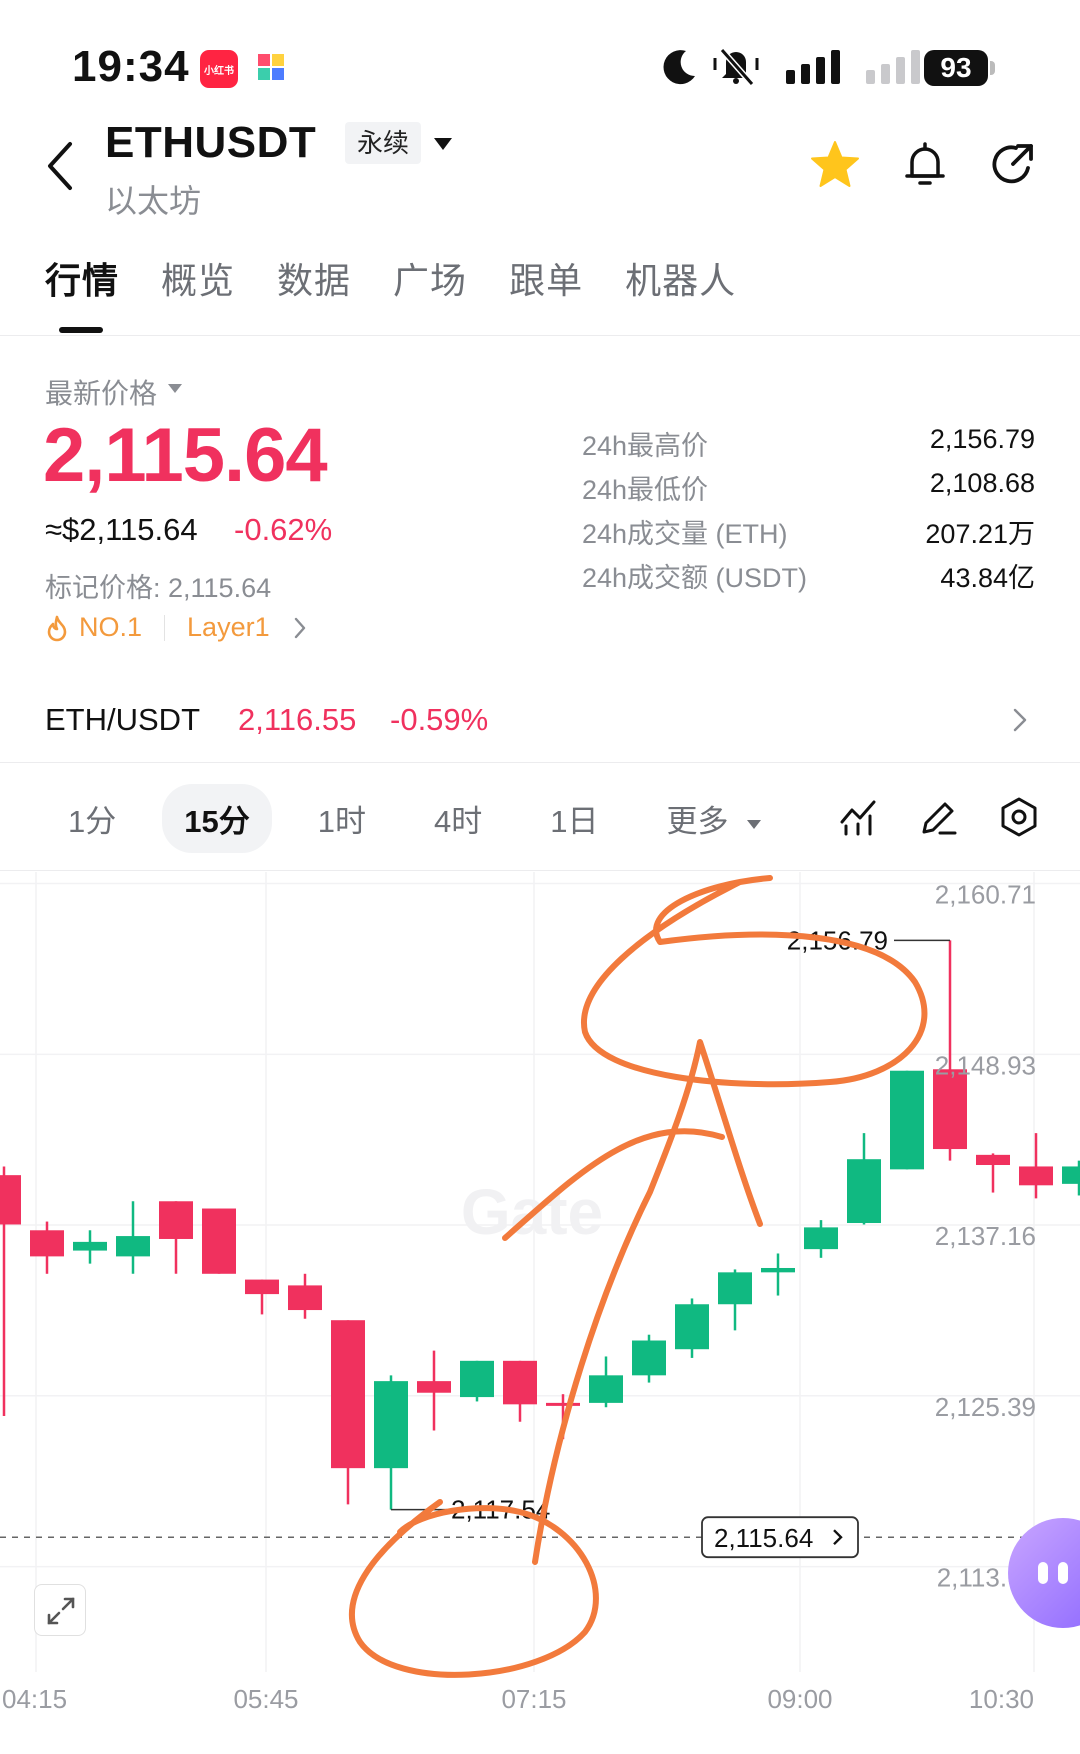 This screenshot has width=1080, height=1754. I want to click on interval-1d: 1日, so click(574, 818).